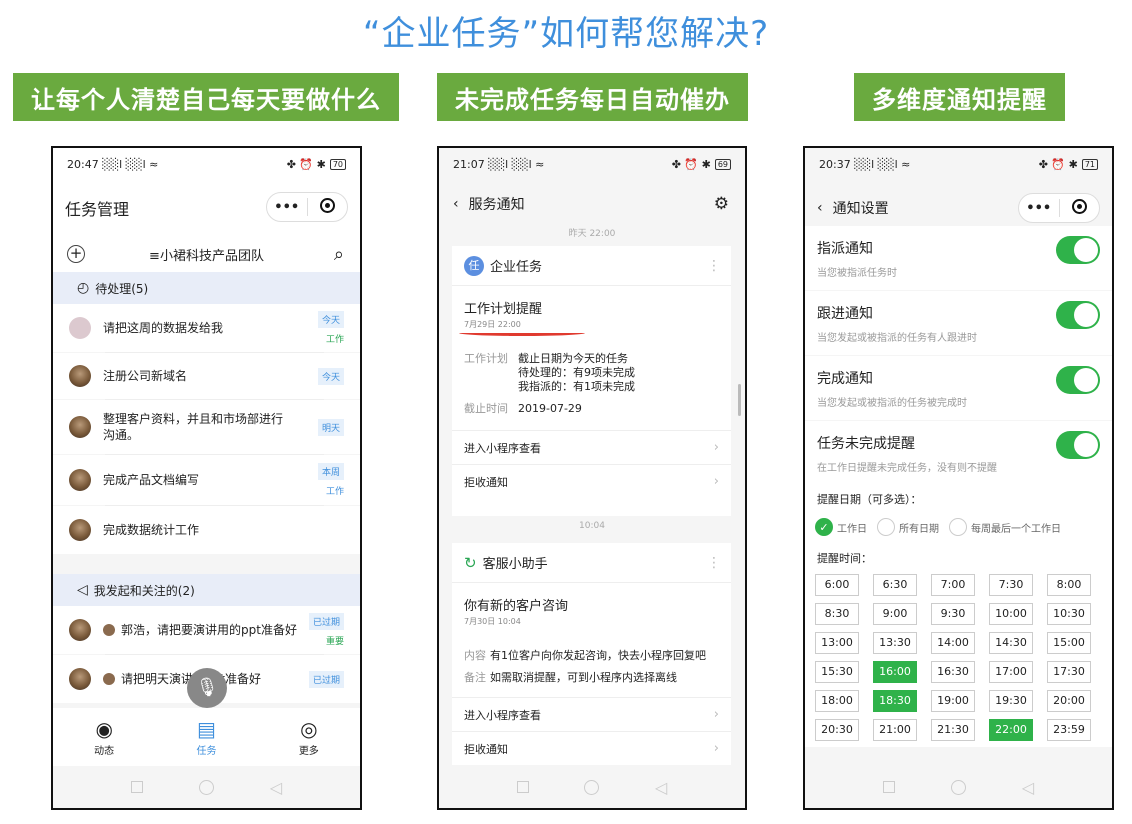 This screenshot has height=824, width=1132. What do you see at coordinates (953, 672) in the screenshot?
I see `time-option: 16:30` at bounding box center [953, 672].